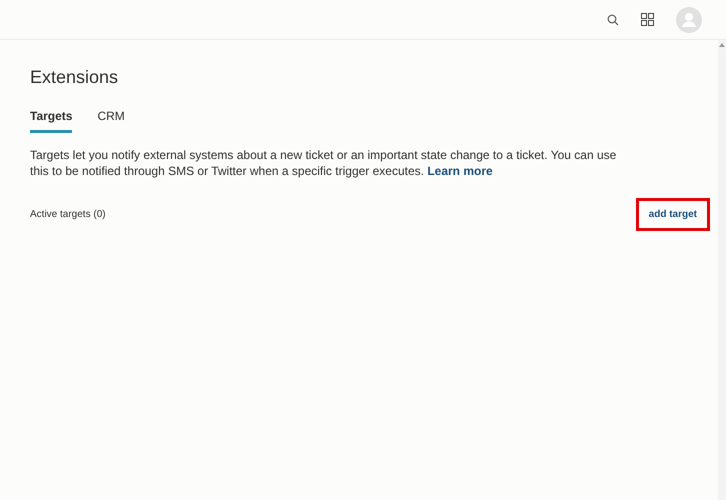 The height and width of the screenshot is (500, 726). What do you see at coordinates (647, 19) in the screenshot?
I see `grid-icon` at bounding box center [647, 19].